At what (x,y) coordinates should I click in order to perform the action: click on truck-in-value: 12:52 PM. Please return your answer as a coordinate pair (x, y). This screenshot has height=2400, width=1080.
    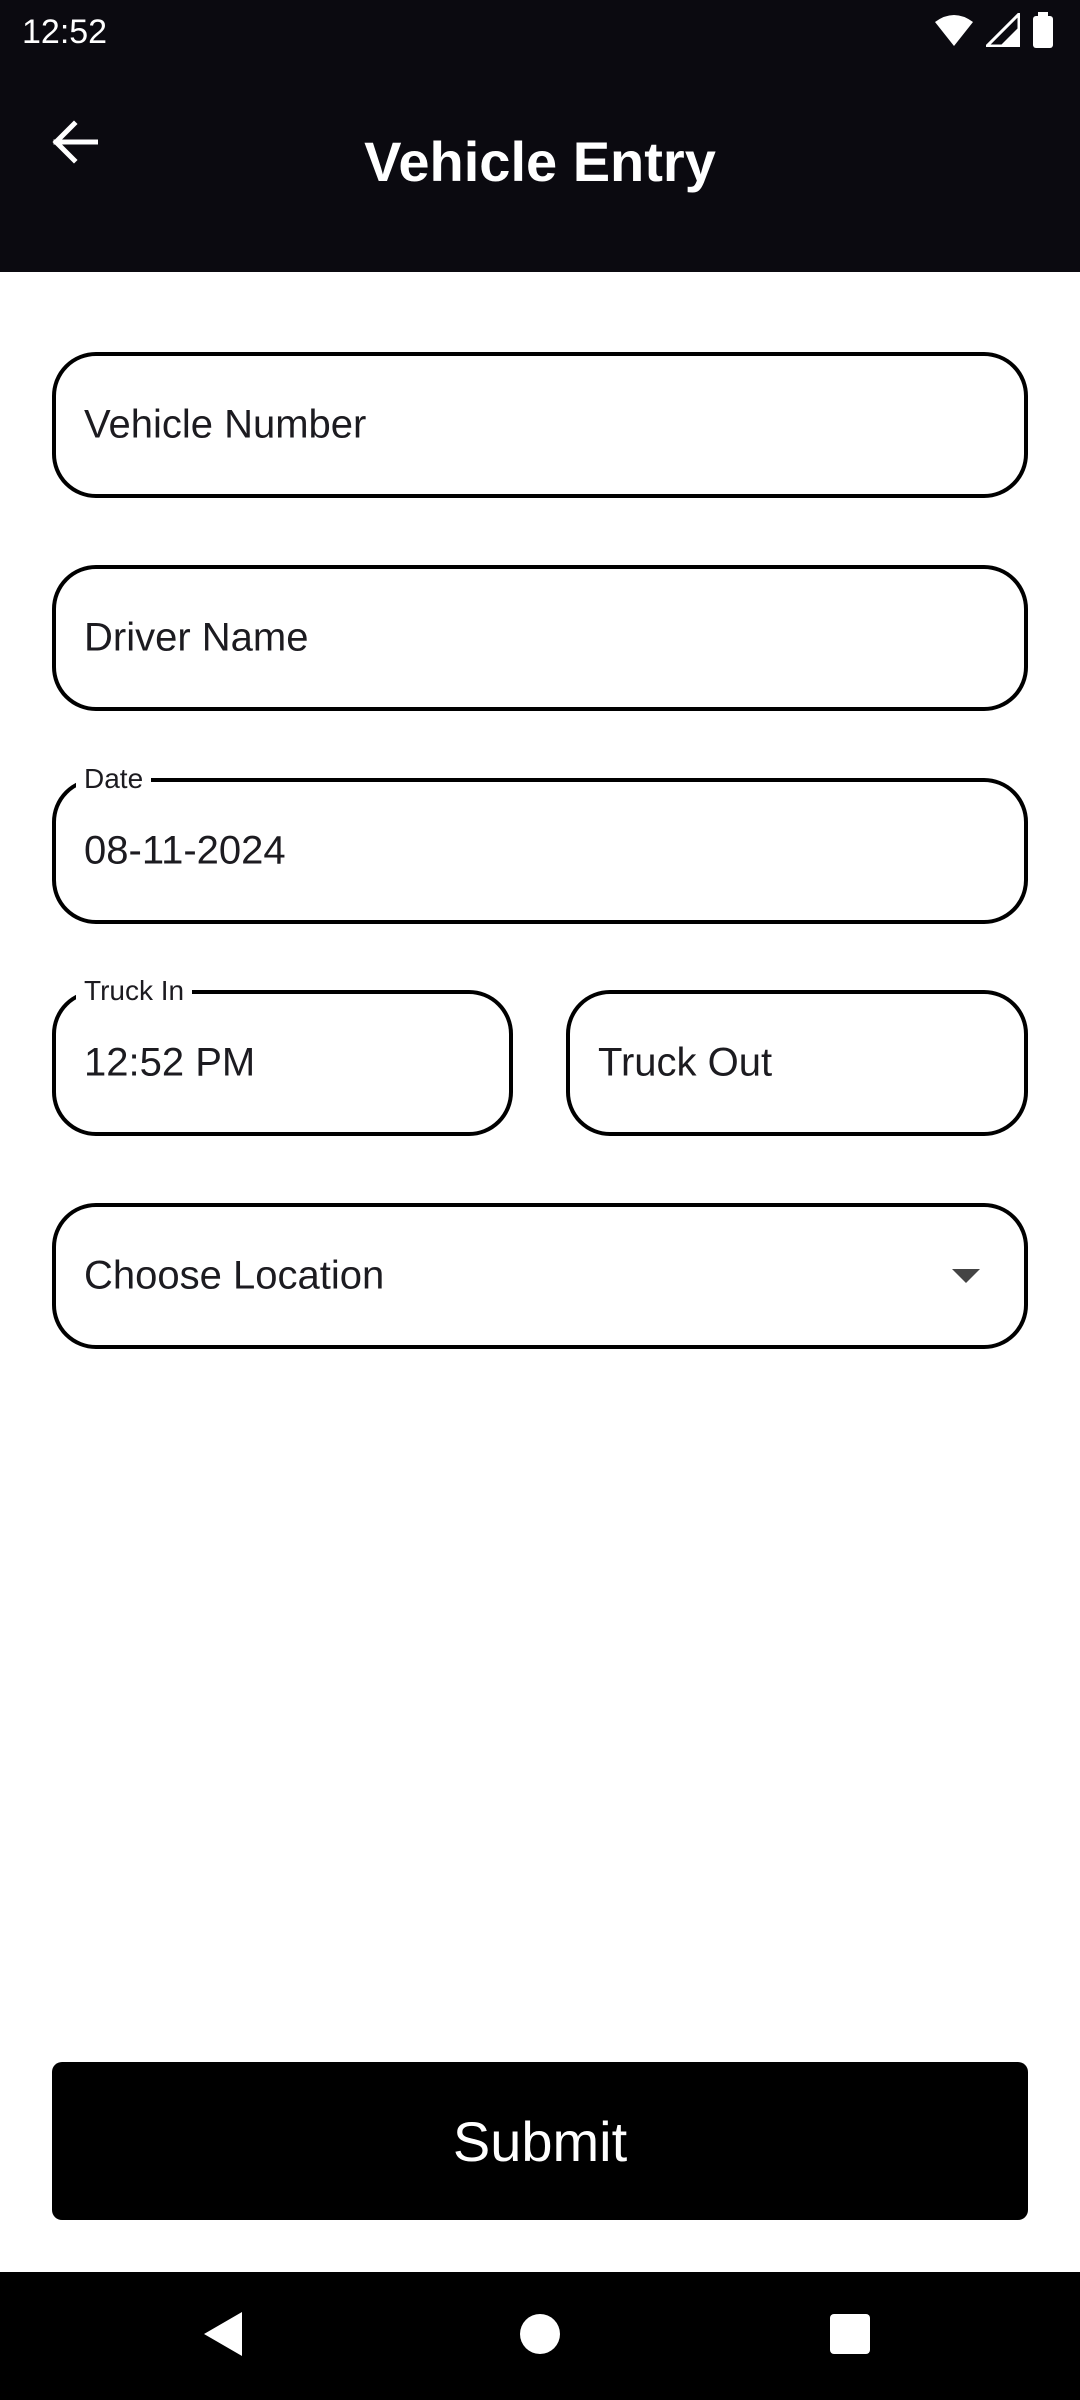
    Looking at the image, I should click on (170, 1062).